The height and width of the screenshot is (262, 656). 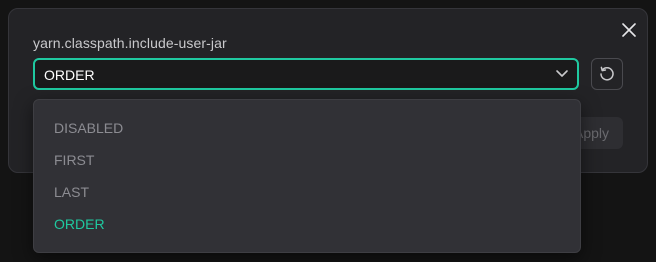 I want to click on close-icon, so click(x=629, y=30).